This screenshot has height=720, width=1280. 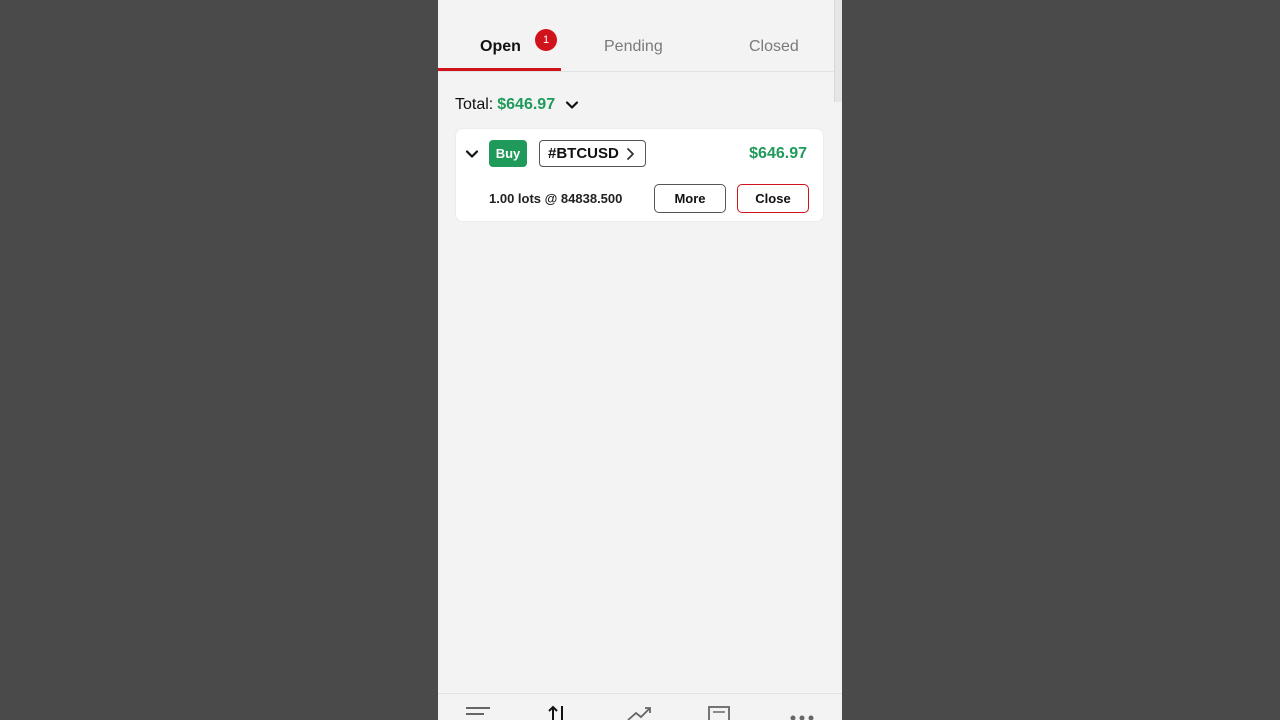 I want to click on close-position-button: Close, so click(x=773, y=198).